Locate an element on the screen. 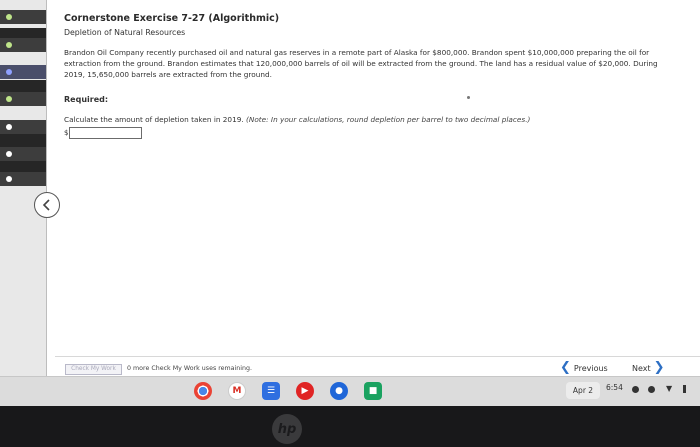  hp-logo-icon: hp is located at coordinates (287, 429).